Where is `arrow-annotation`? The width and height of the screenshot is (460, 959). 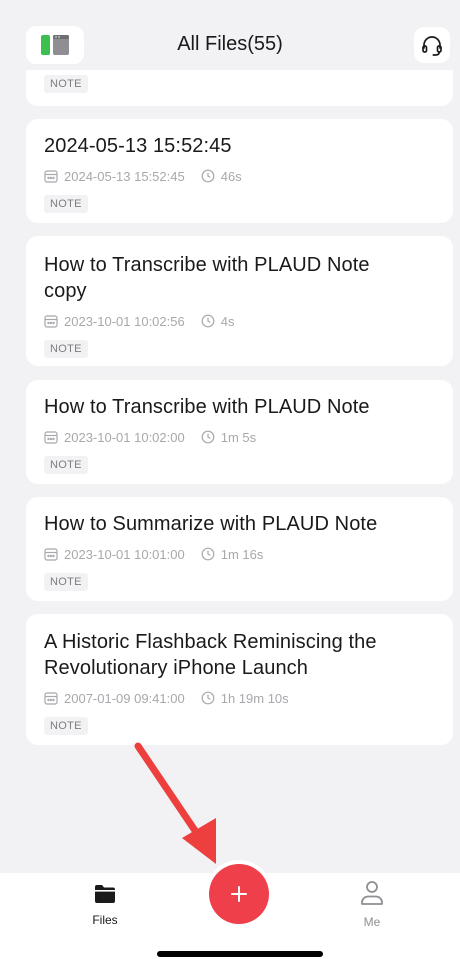
arrow-annotation is located at coordinates (175, 803).